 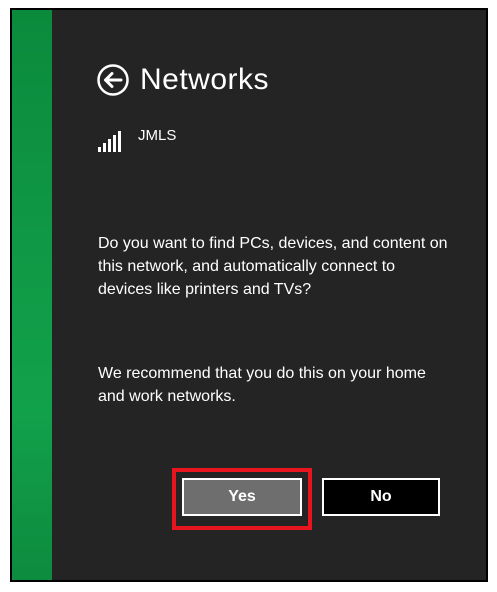 What do you see at coordinates (113, 80) in the screenshot?
I see `back-arrow-circle-icon` at bounding box center [113, 80].